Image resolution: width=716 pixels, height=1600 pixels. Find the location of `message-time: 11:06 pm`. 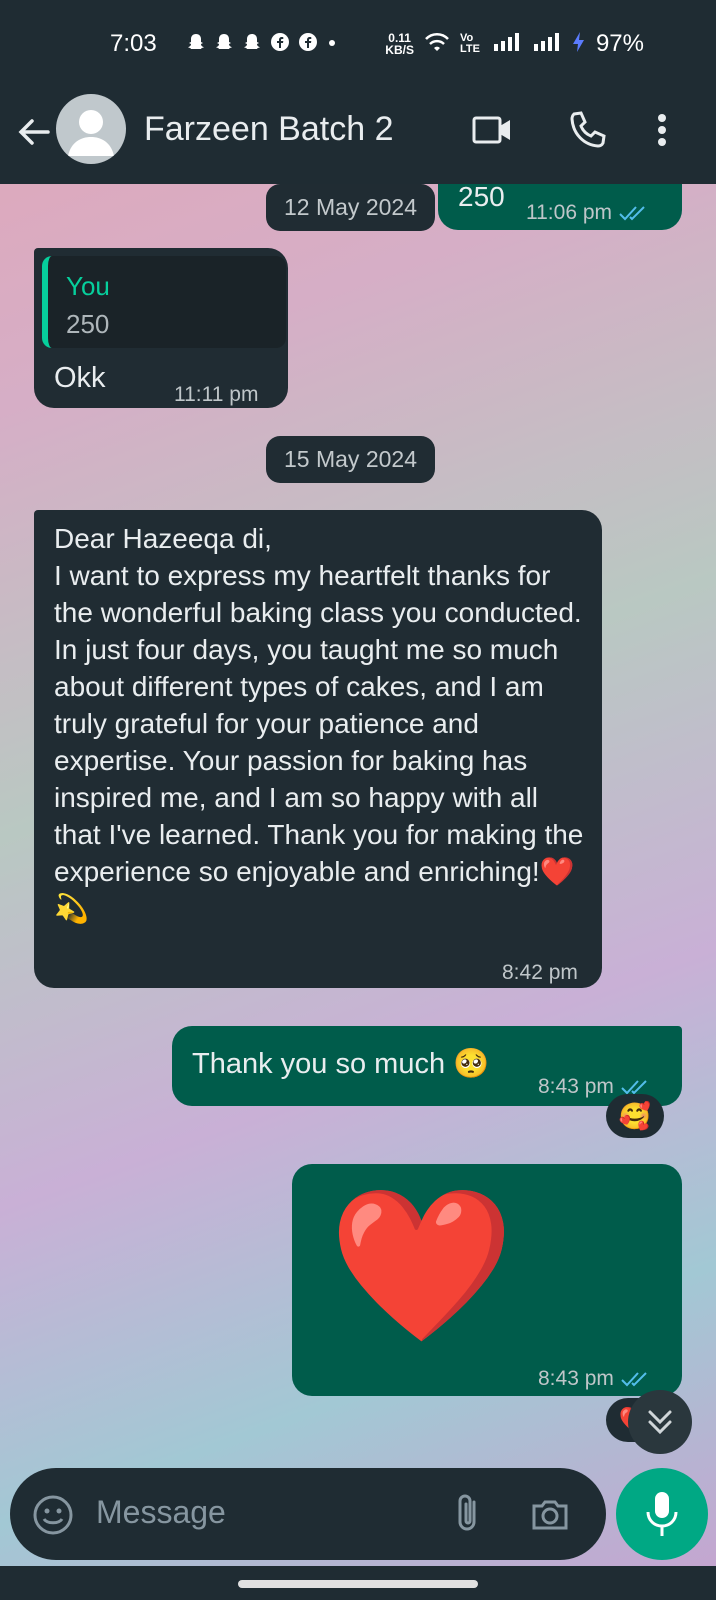

message-time: 11:06 pm is located at coordinates (589, 212).